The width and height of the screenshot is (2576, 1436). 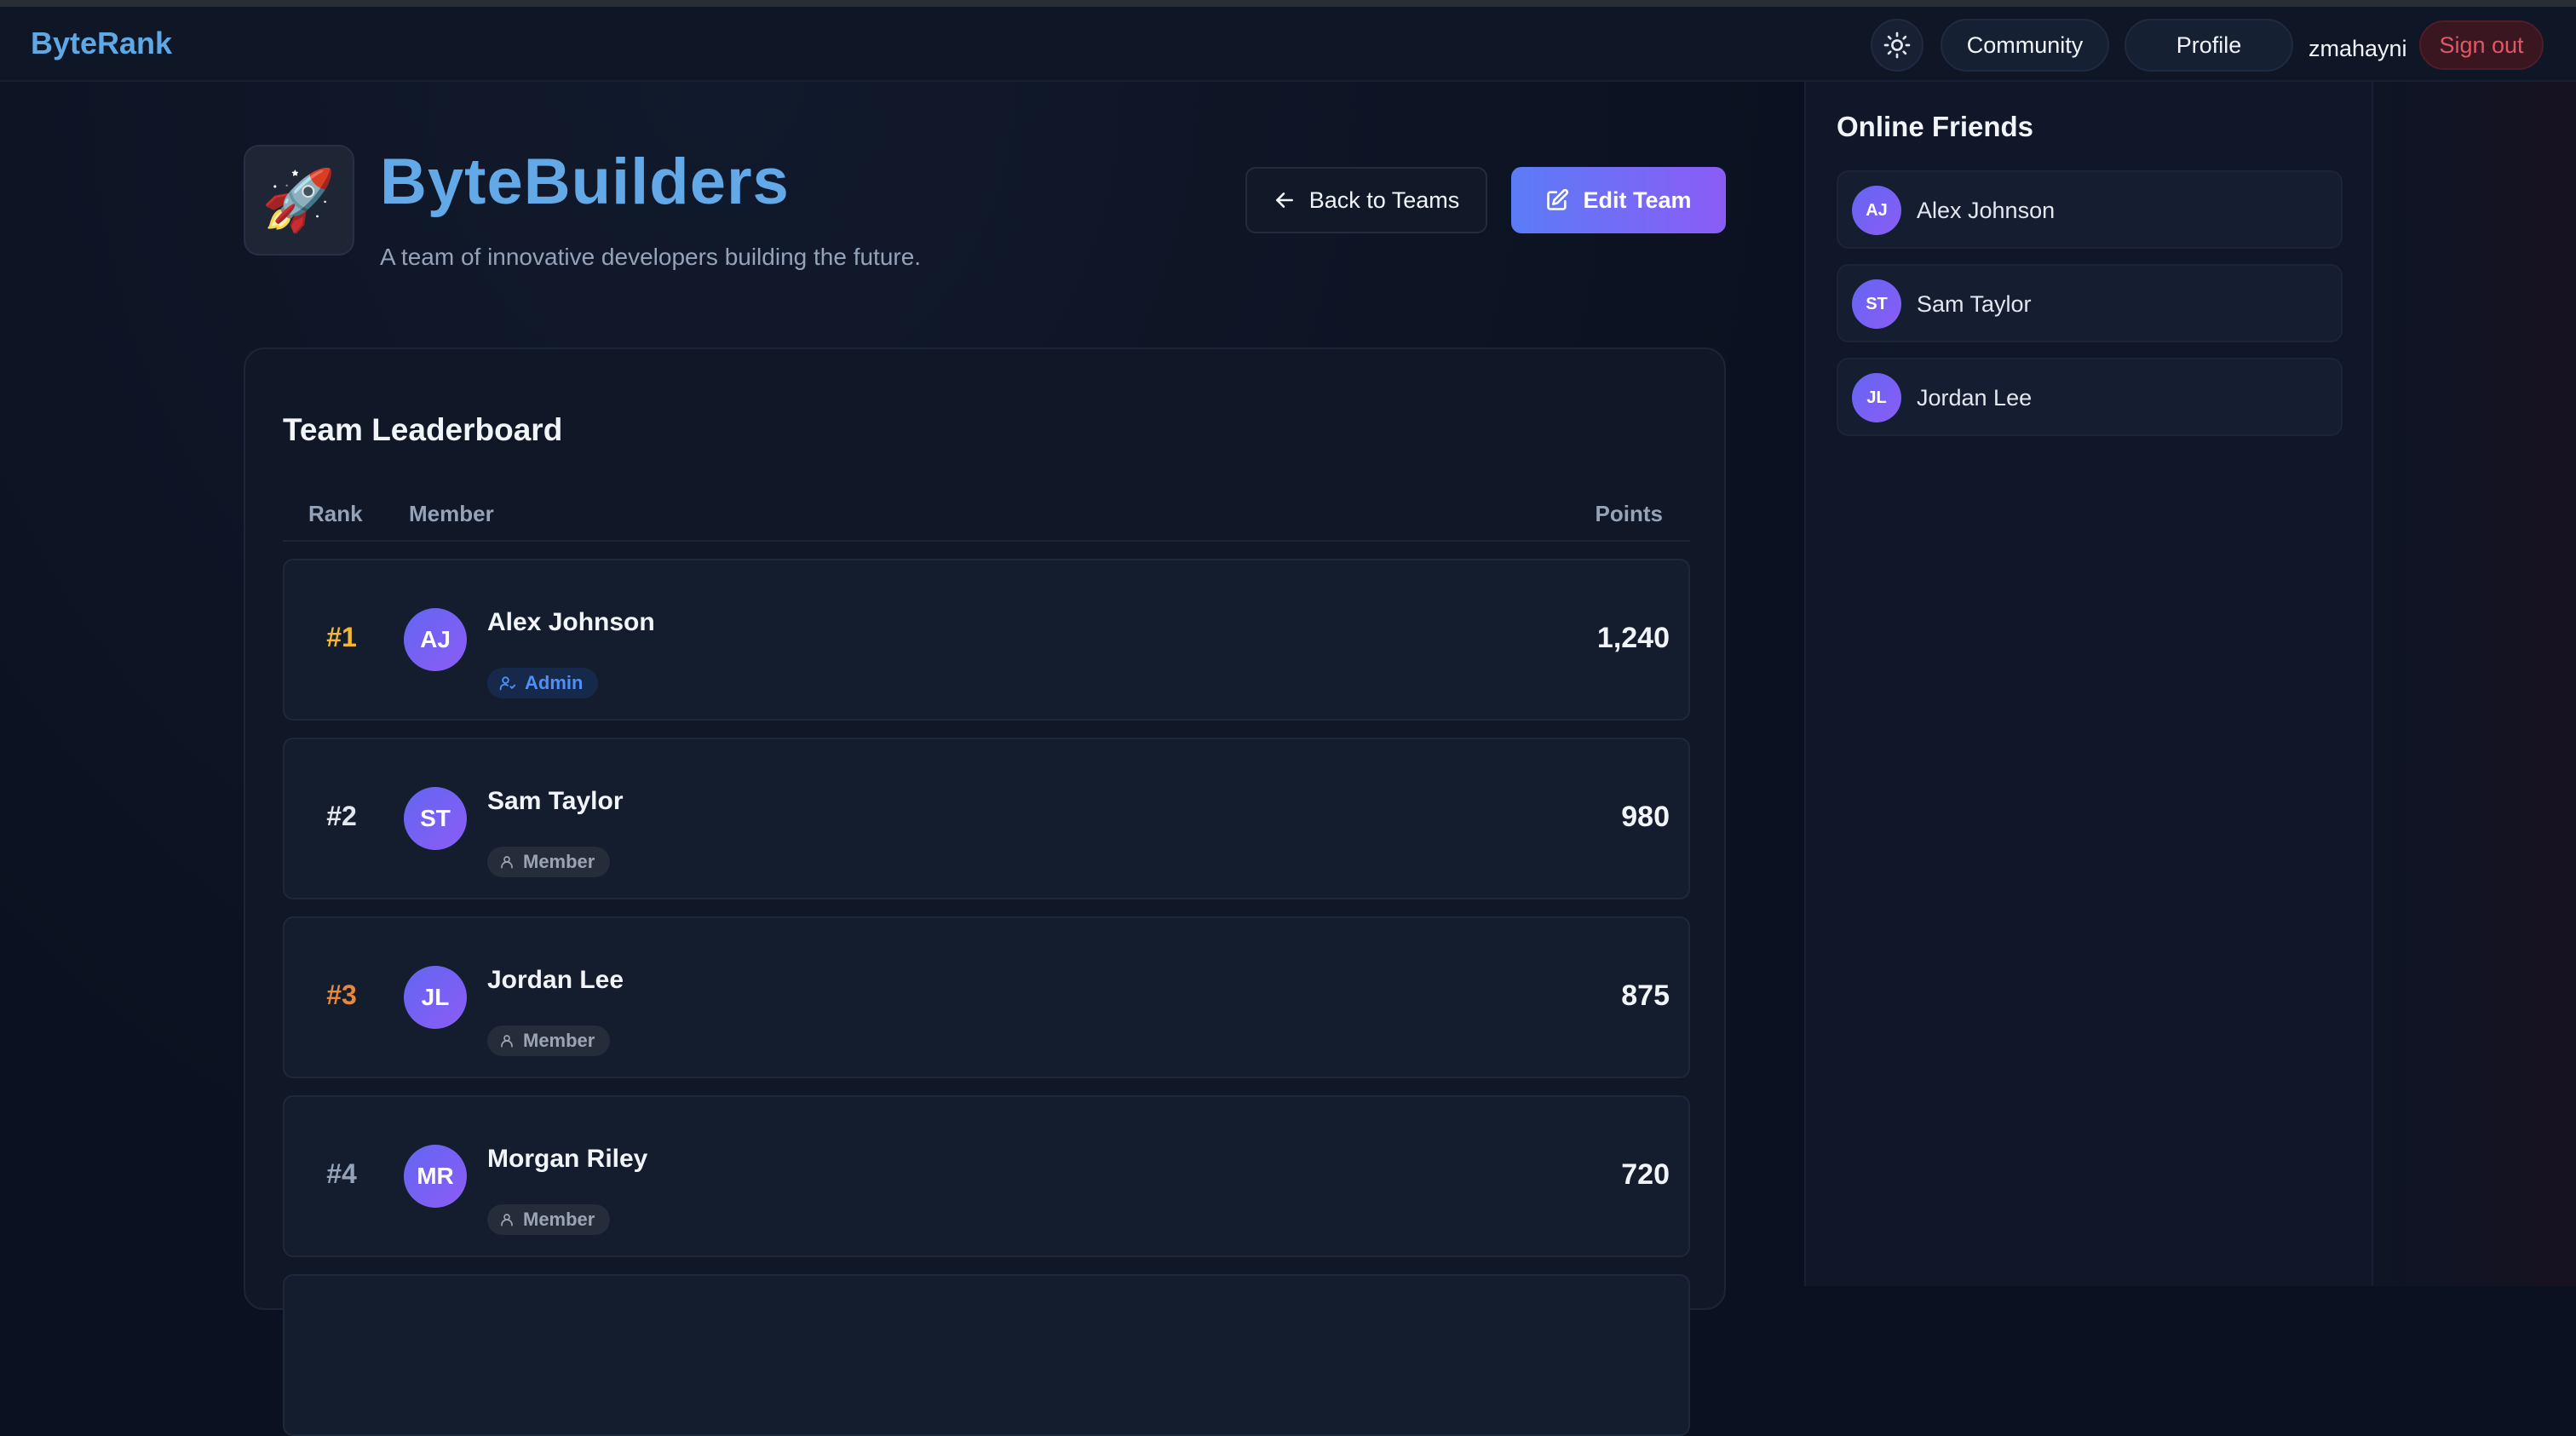 I want to click on rank-label: #3, so click(x=342, y=994).